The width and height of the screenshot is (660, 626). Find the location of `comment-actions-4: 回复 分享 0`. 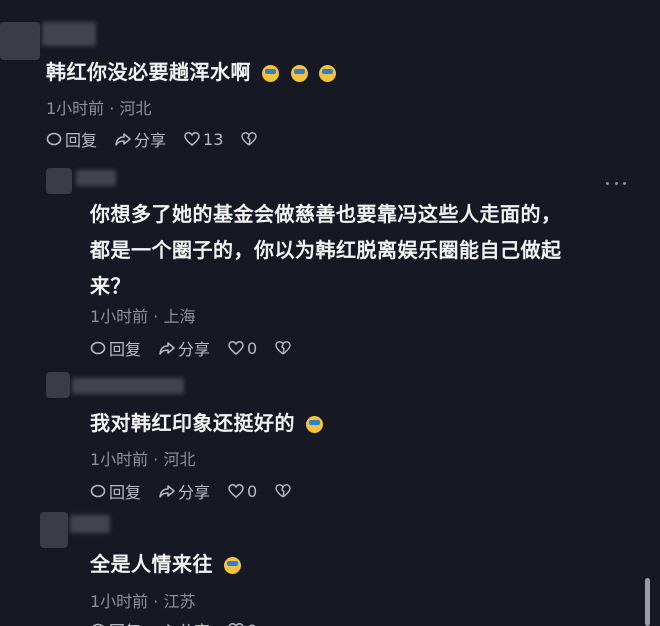

comment-actions-4: 回复 分享 0 is located at coordinates (182, 622).